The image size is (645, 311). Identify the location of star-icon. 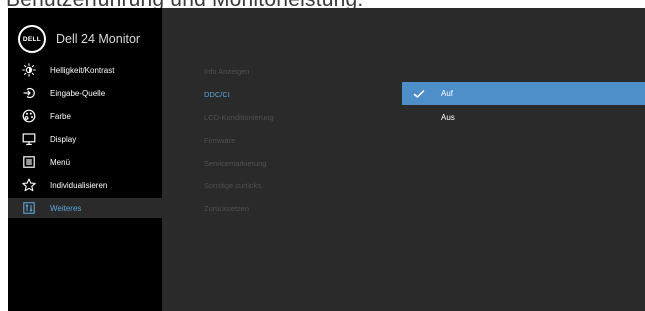
(29, 185).